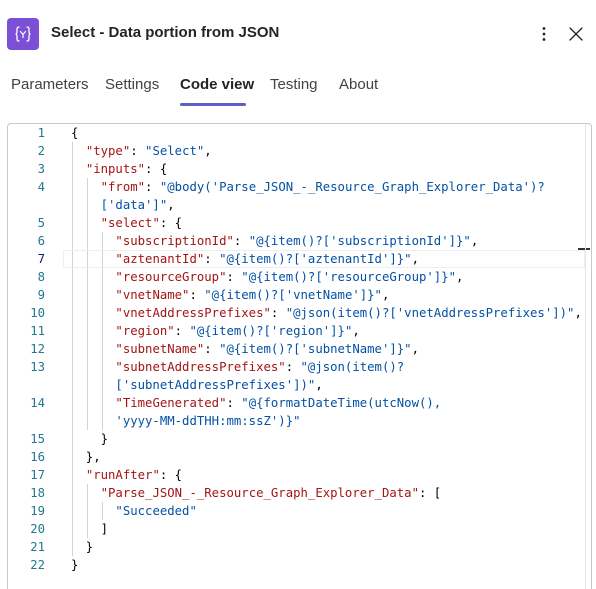  What do you see at coordinates (37, 493) in the screenshot?
I see `line-number: 18` at bounding box center [37, 493].